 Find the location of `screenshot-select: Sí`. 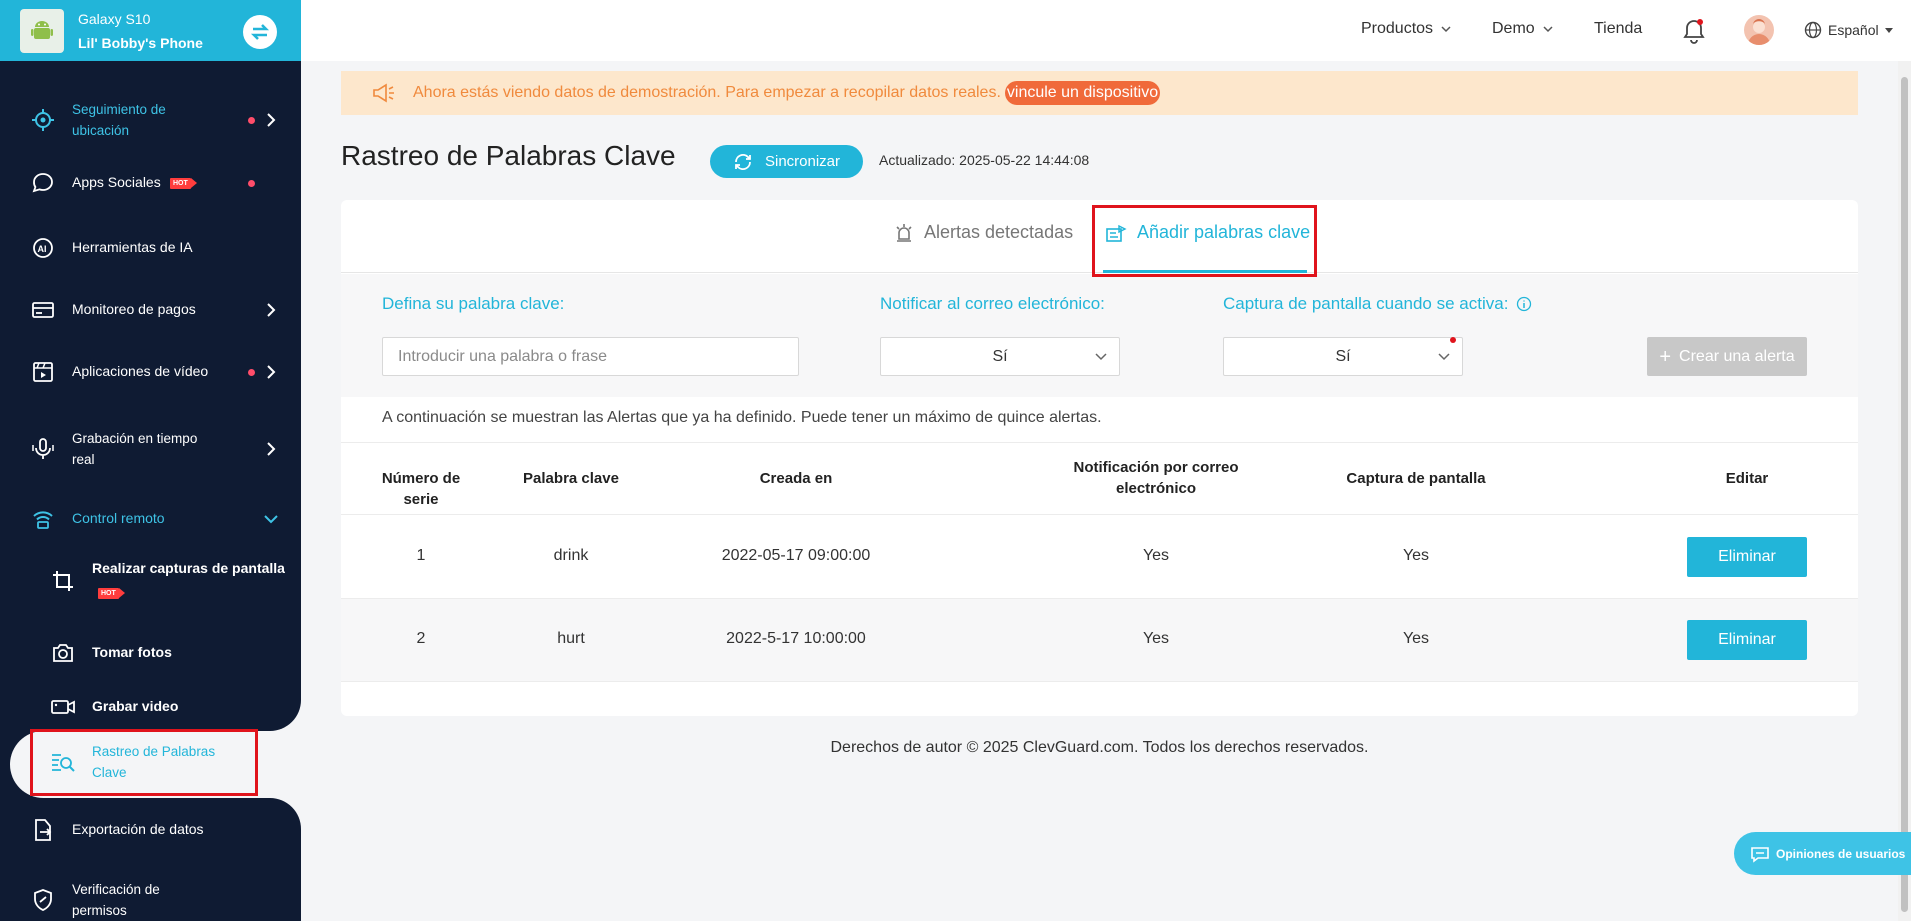

screenshot-select: Sí is located at coordinates (1343, 356).